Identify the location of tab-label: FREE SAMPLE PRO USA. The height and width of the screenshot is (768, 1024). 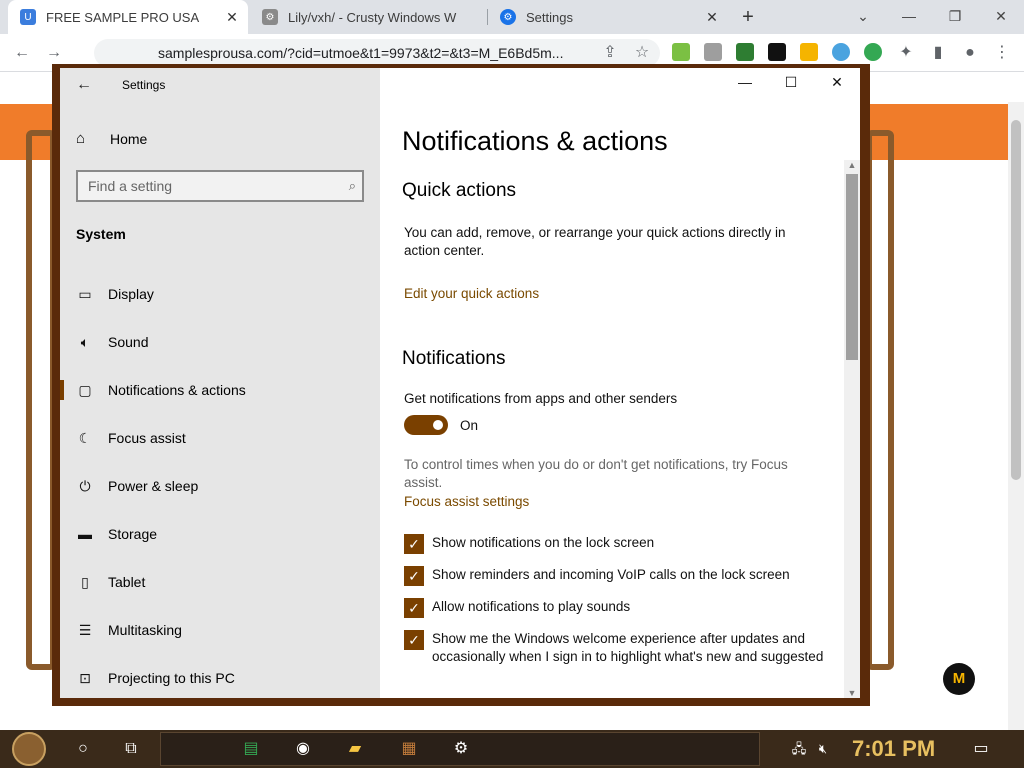
(123, 17).